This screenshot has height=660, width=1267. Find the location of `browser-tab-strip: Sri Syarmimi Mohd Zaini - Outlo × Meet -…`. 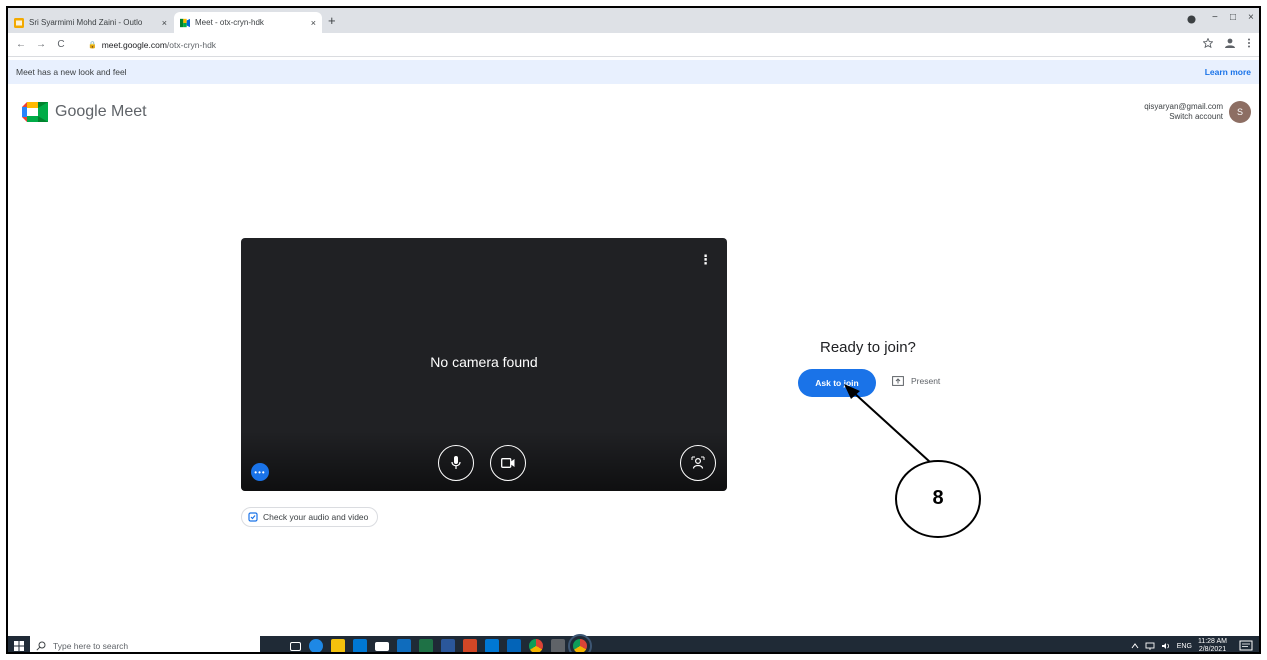

browser-tab-strip: Sri Syarmimi Mohd Zaini - Outlo × Meet -… is located at coordinates (633, 20).